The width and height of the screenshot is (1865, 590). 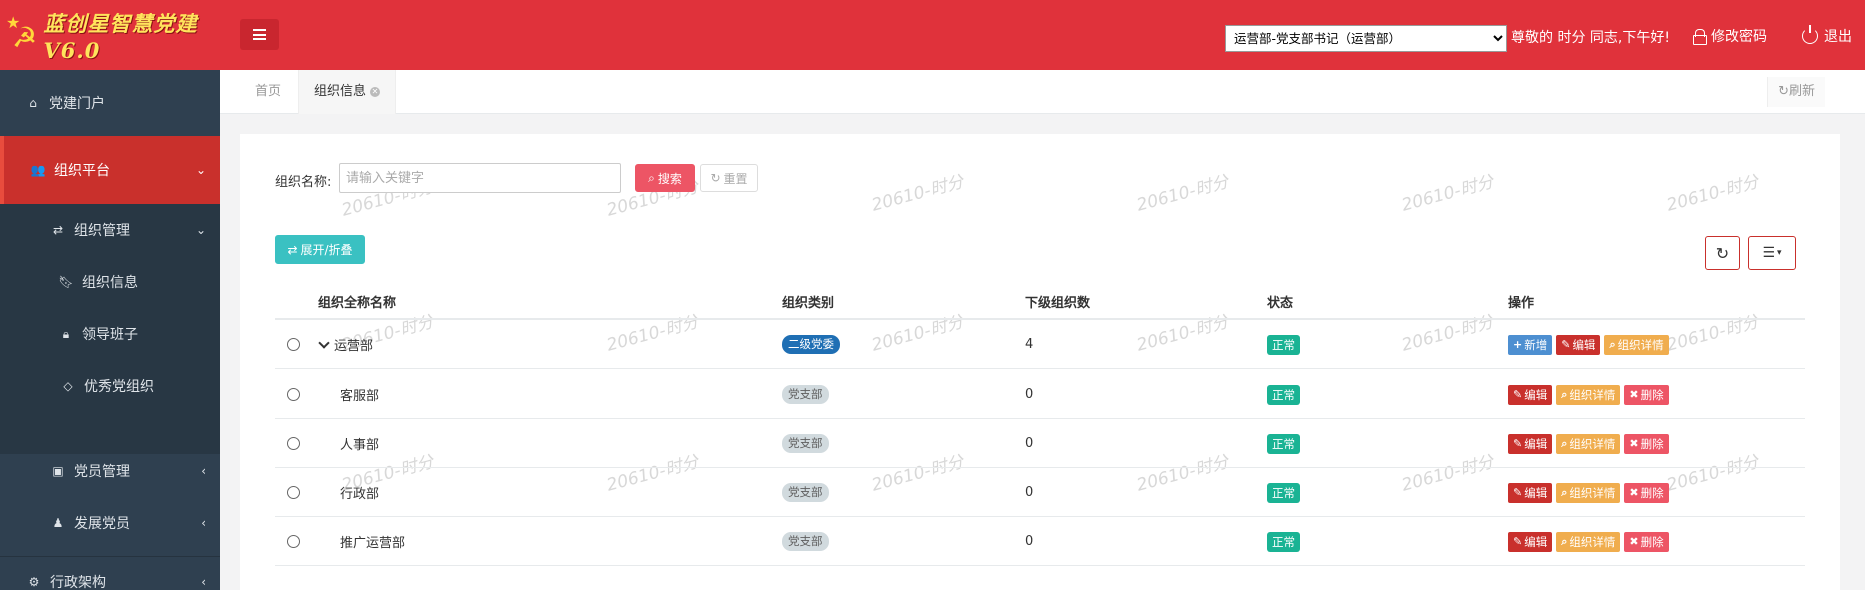 What do you see at coordinates (110, 103) in the screenshot?
I see `sidebar-item-portal: ⌂ 党建门户` at bounding box center [110, 103].